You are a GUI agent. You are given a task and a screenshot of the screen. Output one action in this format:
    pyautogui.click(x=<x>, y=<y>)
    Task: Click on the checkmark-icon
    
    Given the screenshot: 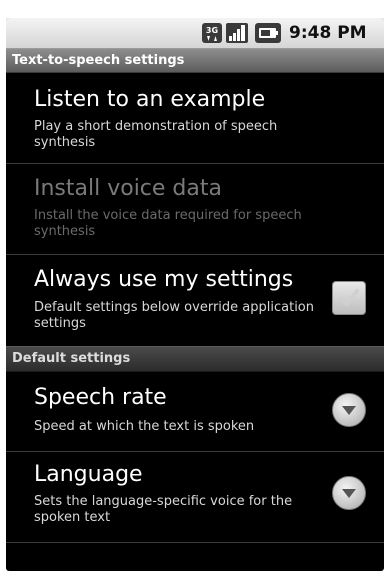 What is the action you would take?
    pyautogui.click(x=349, y=297)
    